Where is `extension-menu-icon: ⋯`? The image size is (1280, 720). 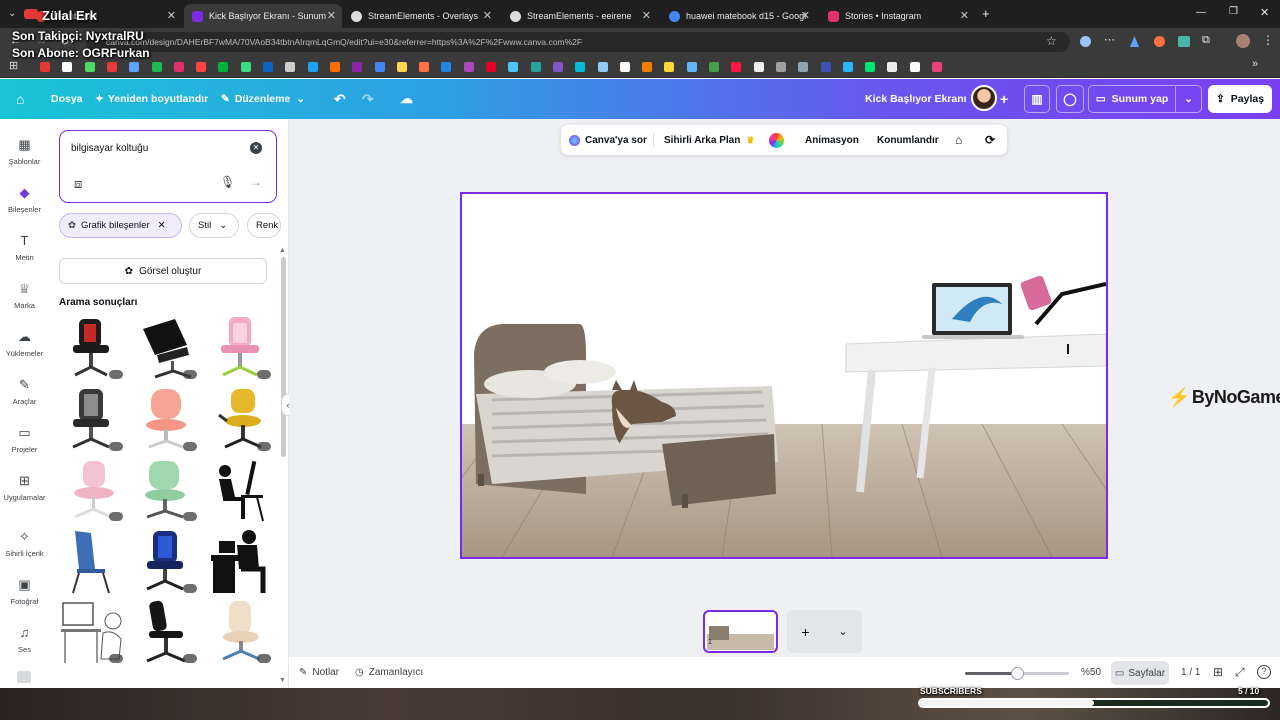 extension-menu-icon: ⋯ is located at coordinates (1109, 39).